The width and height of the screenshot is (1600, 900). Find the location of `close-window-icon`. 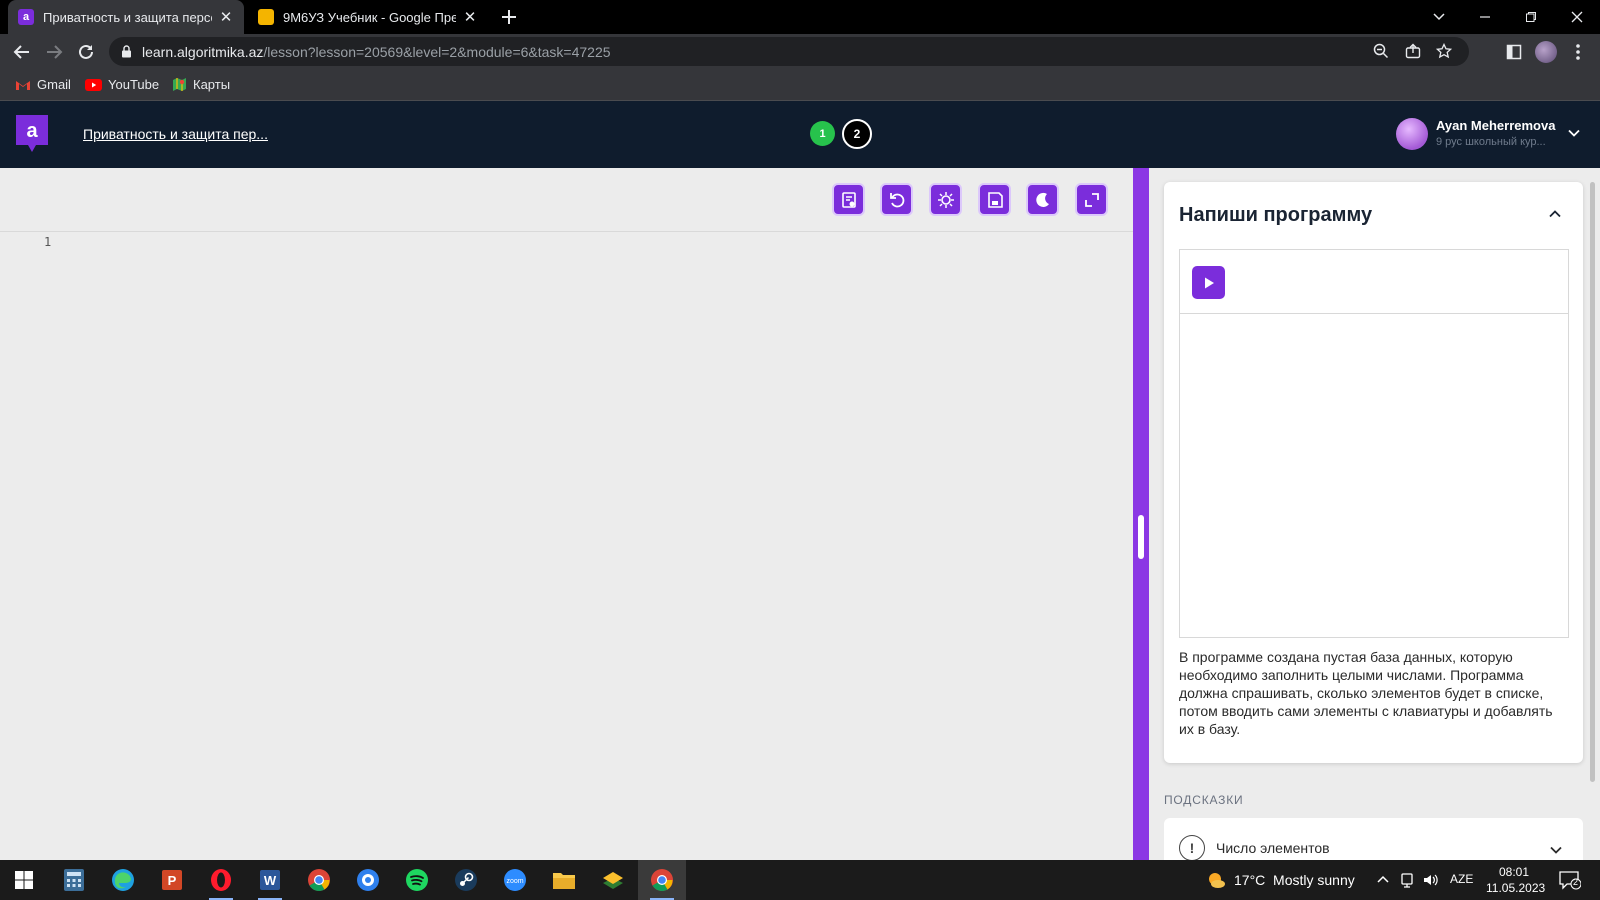

close-window-icon is located at coordinates (1577, 17).